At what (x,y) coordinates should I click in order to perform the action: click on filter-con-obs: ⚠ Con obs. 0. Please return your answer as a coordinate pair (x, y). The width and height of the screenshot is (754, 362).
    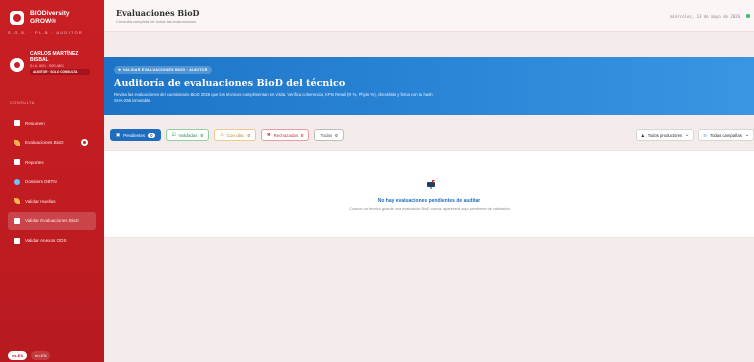
    Looking at the image, I should click on (234, 135).